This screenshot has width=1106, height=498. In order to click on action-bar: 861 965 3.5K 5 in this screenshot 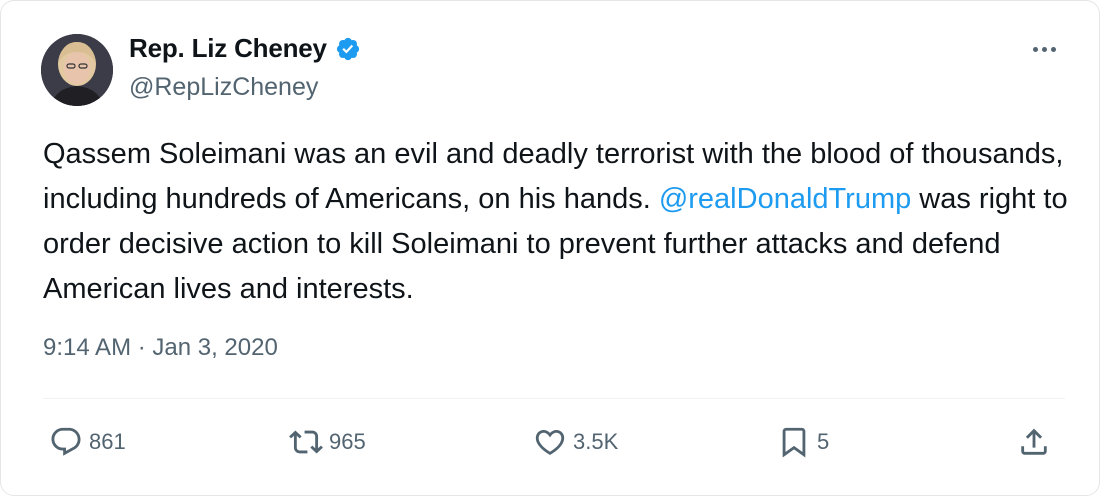, I will do `click(554, 442)`.